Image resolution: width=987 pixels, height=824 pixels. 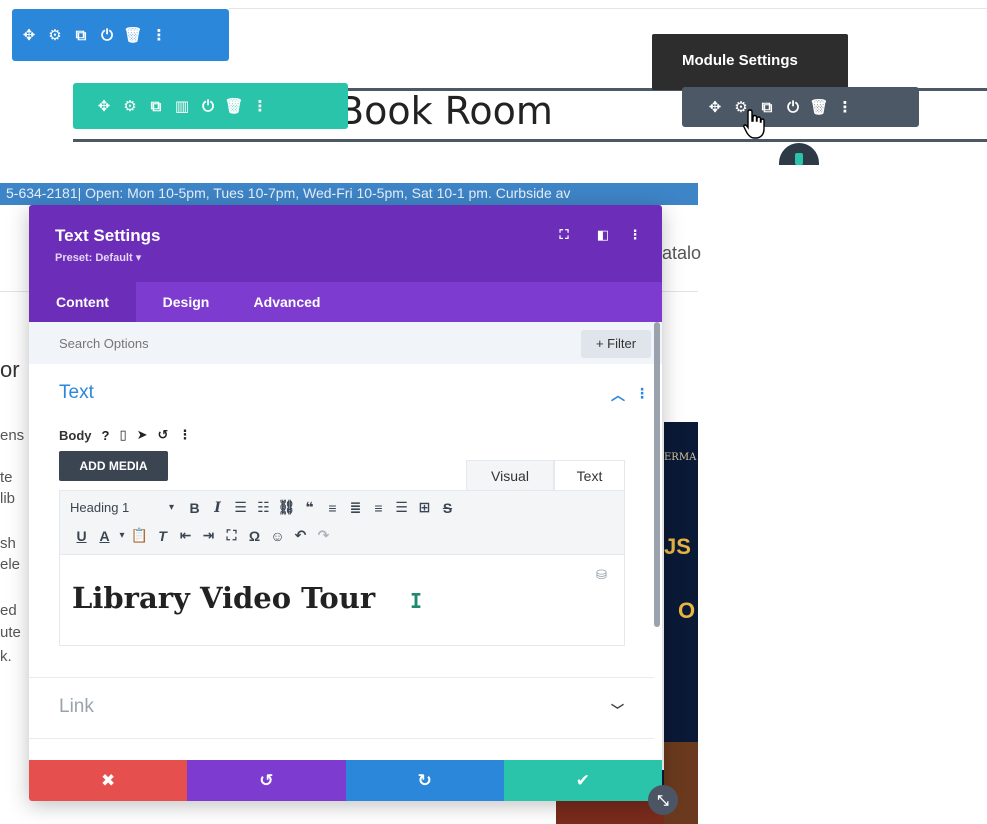 I want to click on body-field-label: Body ? ▯ ➤ ↺ ⋮, so click(x=125, y=435).